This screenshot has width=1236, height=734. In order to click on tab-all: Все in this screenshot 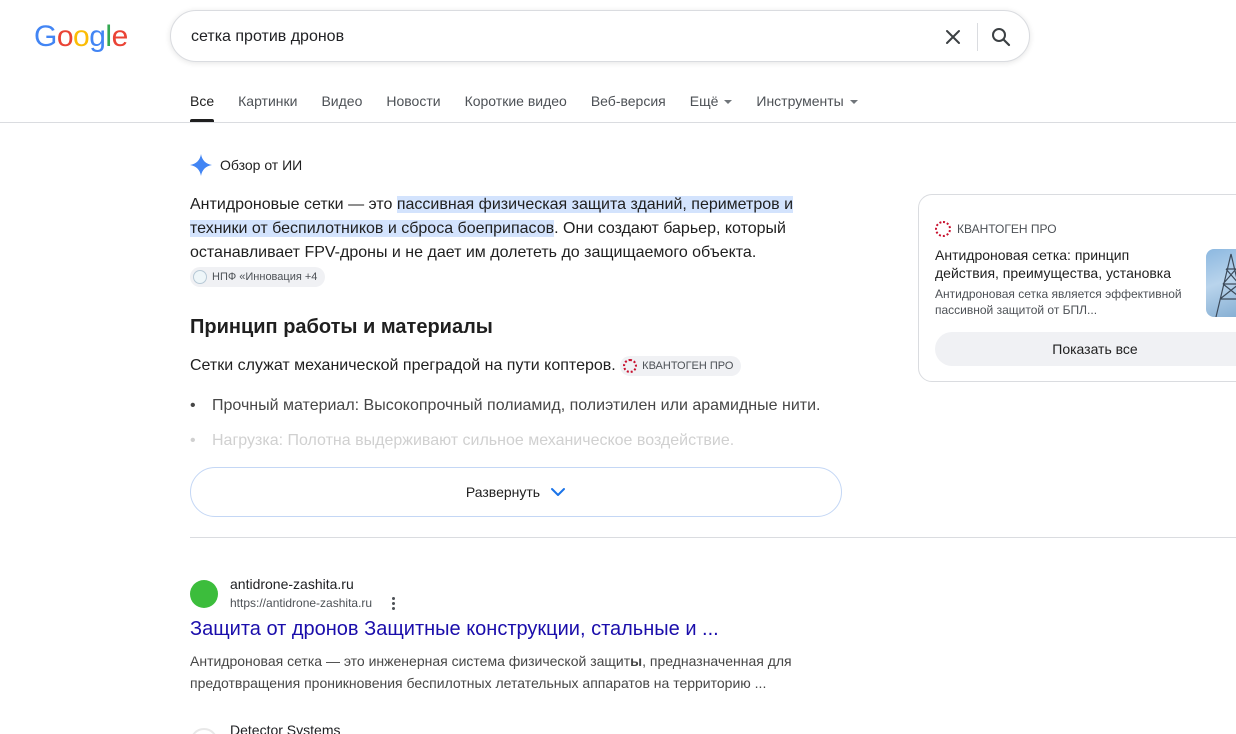, I will do `click(202, 101)`.